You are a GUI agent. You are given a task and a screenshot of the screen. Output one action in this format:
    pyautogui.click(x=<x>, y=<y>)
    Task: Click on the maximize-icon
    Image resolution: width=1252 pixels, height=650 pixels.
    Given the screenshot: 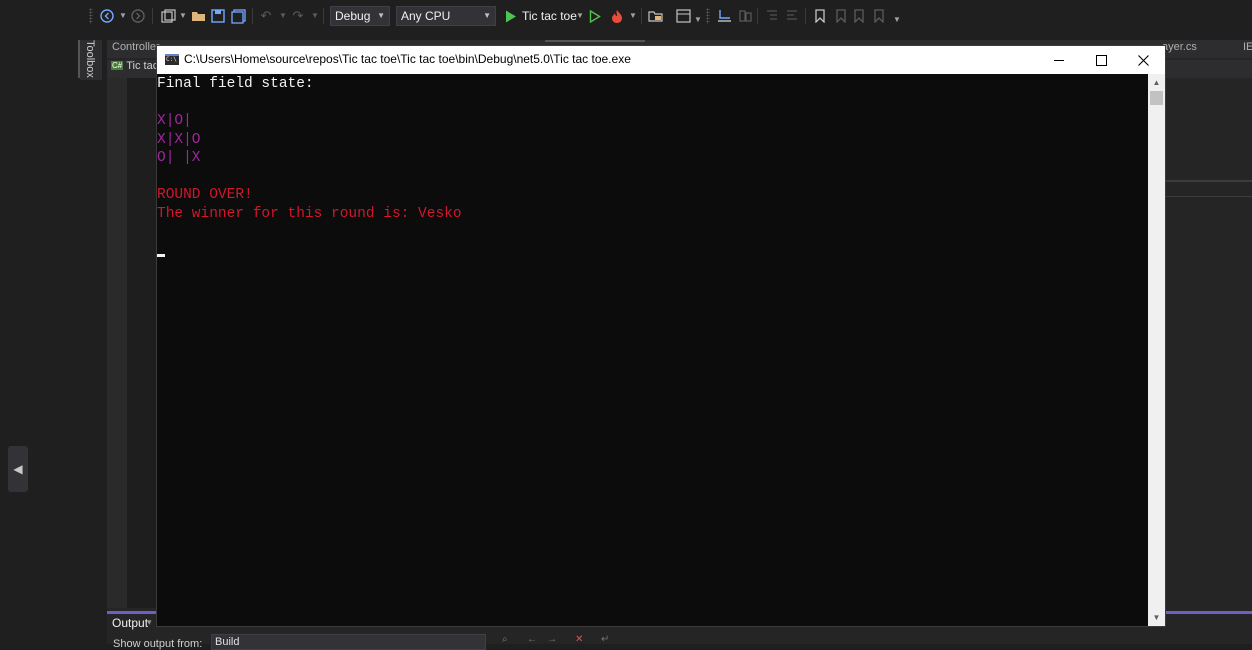 What is the action you would take?
    pyautogui.click(x=1101, y=60)
    